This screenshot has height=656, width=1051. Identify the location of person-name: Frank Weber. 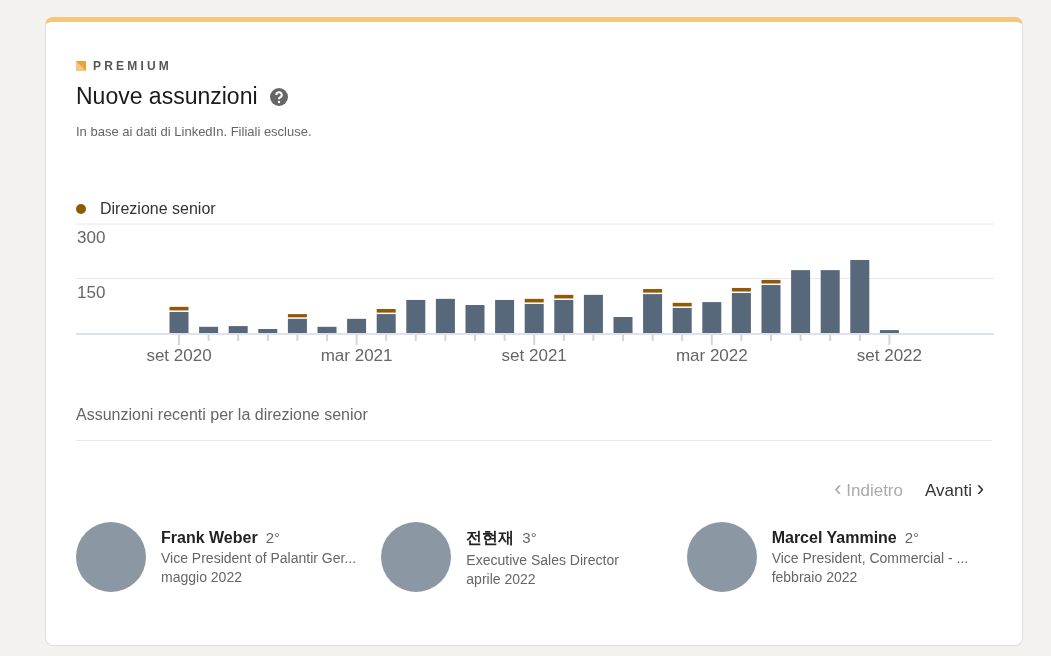
(209, 538).